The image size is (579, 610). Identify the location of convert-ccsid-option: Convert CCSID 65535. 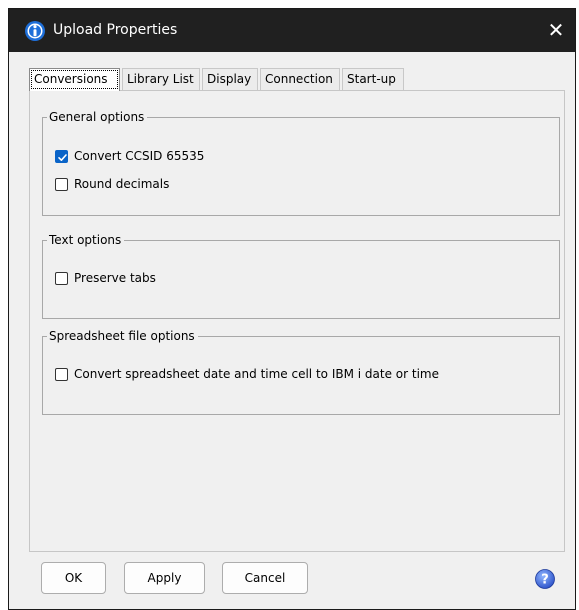
(129, 156).